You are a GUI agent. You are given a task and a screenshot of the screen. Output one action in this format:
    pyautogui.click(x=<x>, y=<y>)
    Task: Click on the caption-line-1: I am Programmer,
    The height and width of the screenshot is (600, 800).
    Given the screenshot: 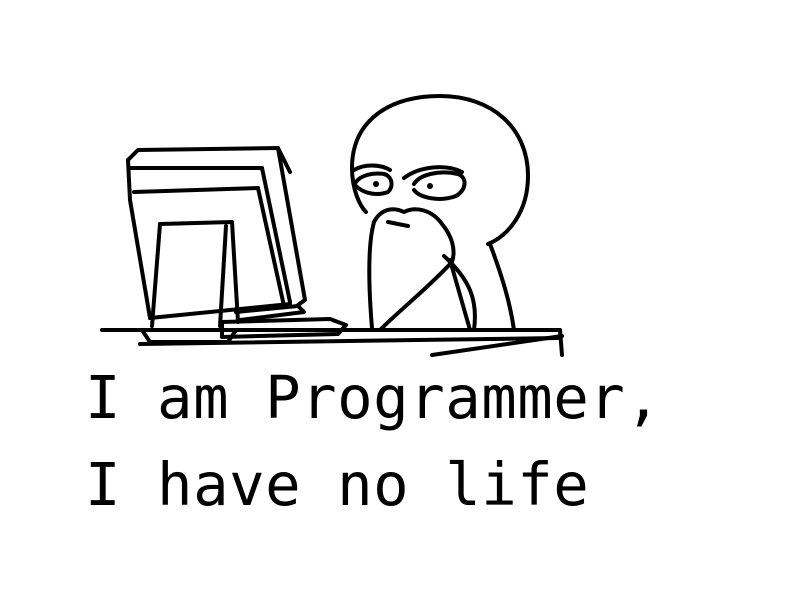 What is the action you would take?
    pyautogui.click(x=373, y=397)
    